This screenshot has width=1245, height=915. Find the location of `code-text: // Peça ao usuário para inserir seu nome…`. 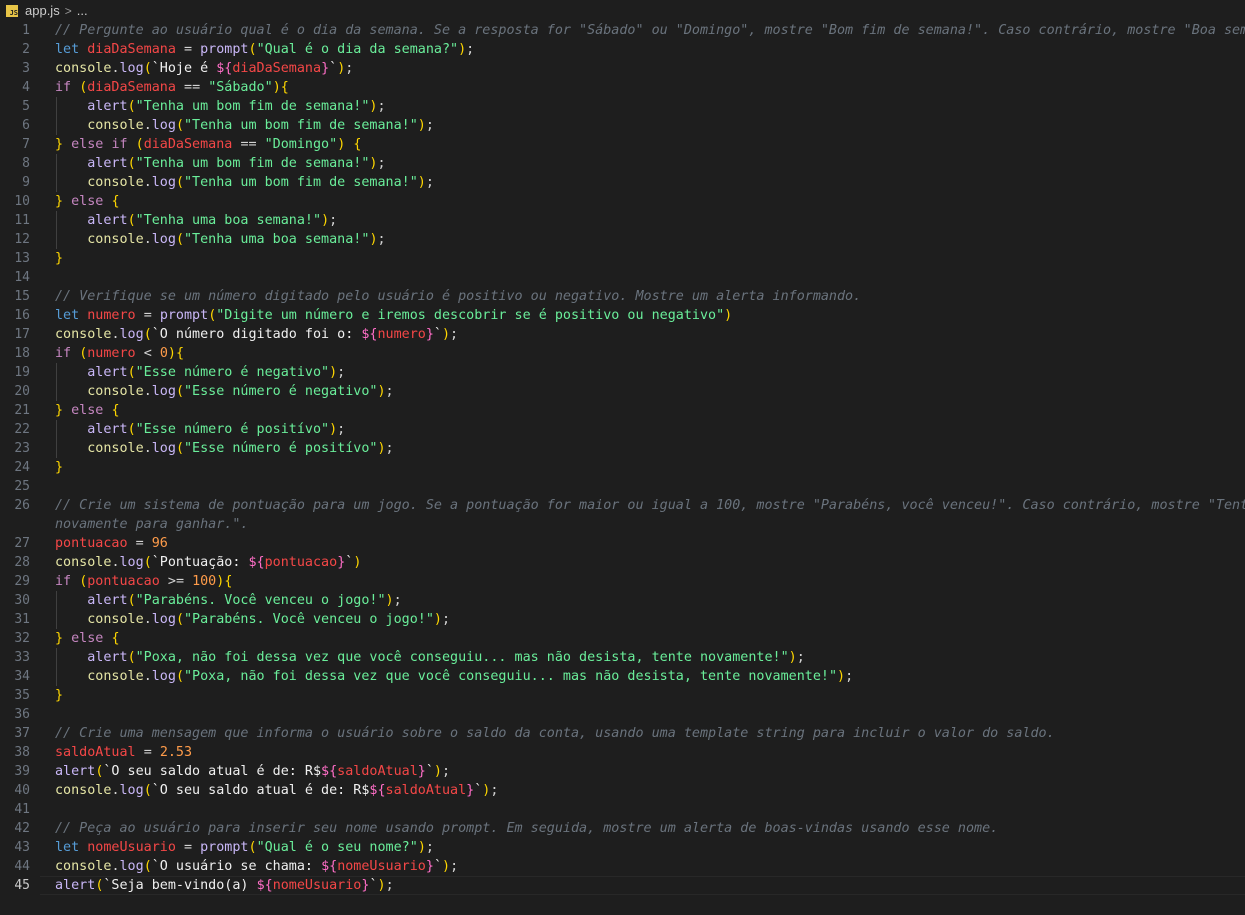

code-text: // Peça ao usuário para inserir seu nome… is located at coordinates (526, 828).